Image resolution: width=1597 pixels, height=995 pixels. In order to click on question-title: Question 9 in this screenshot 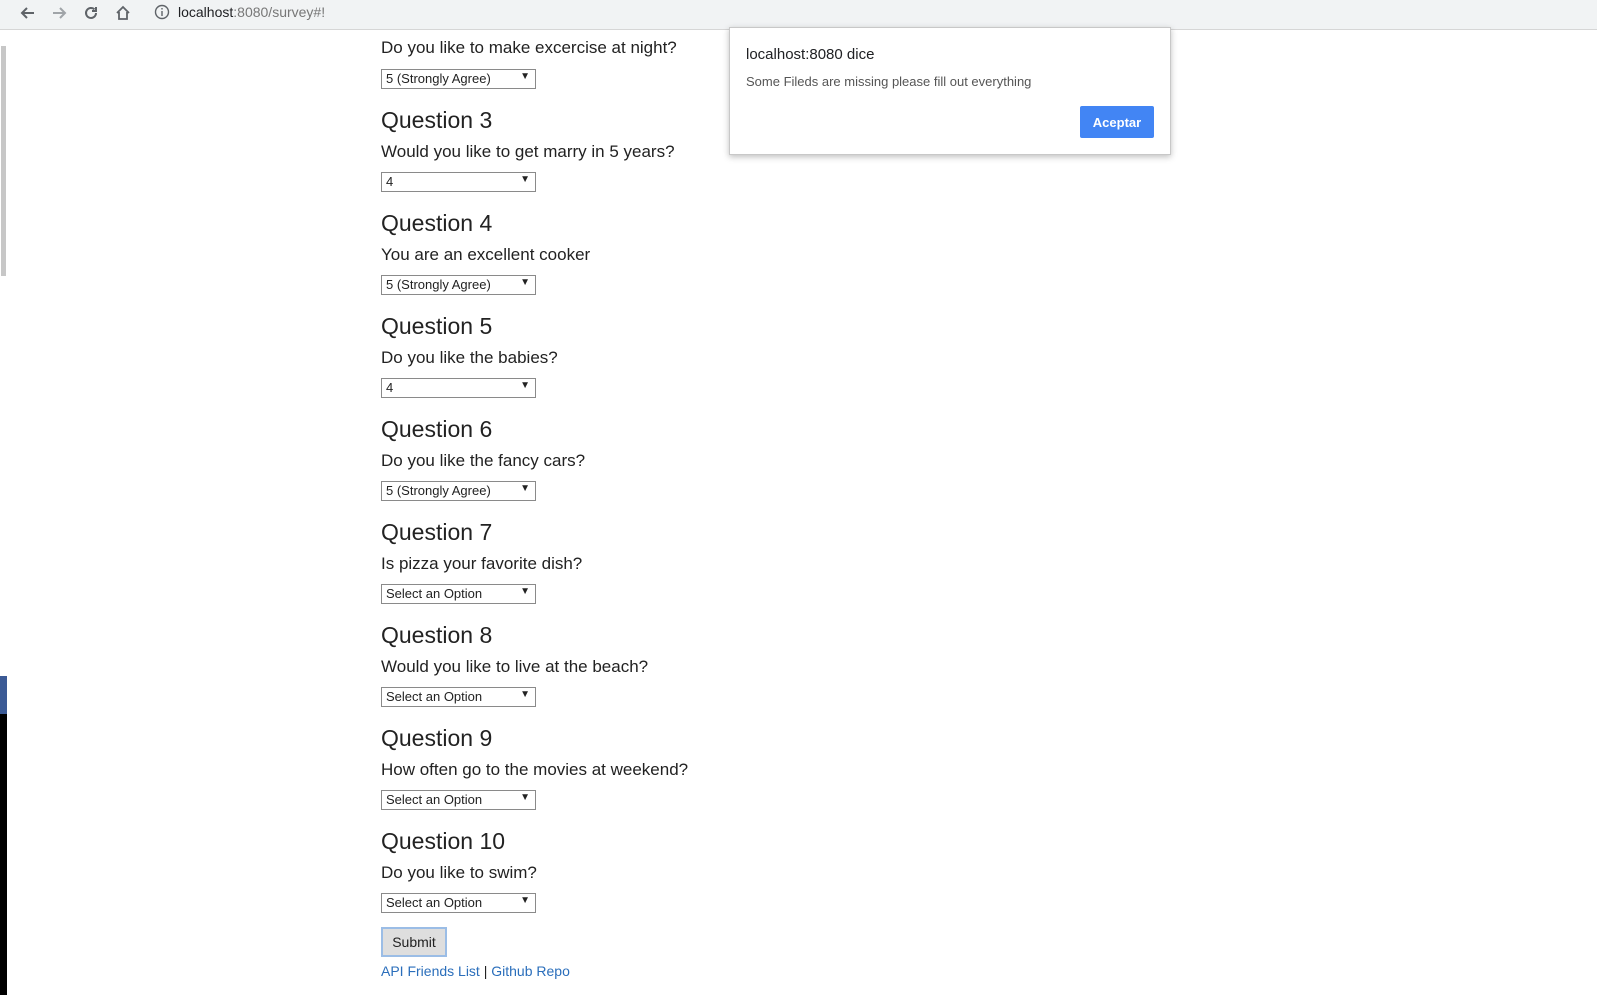, I will do `click(437, 738)`.